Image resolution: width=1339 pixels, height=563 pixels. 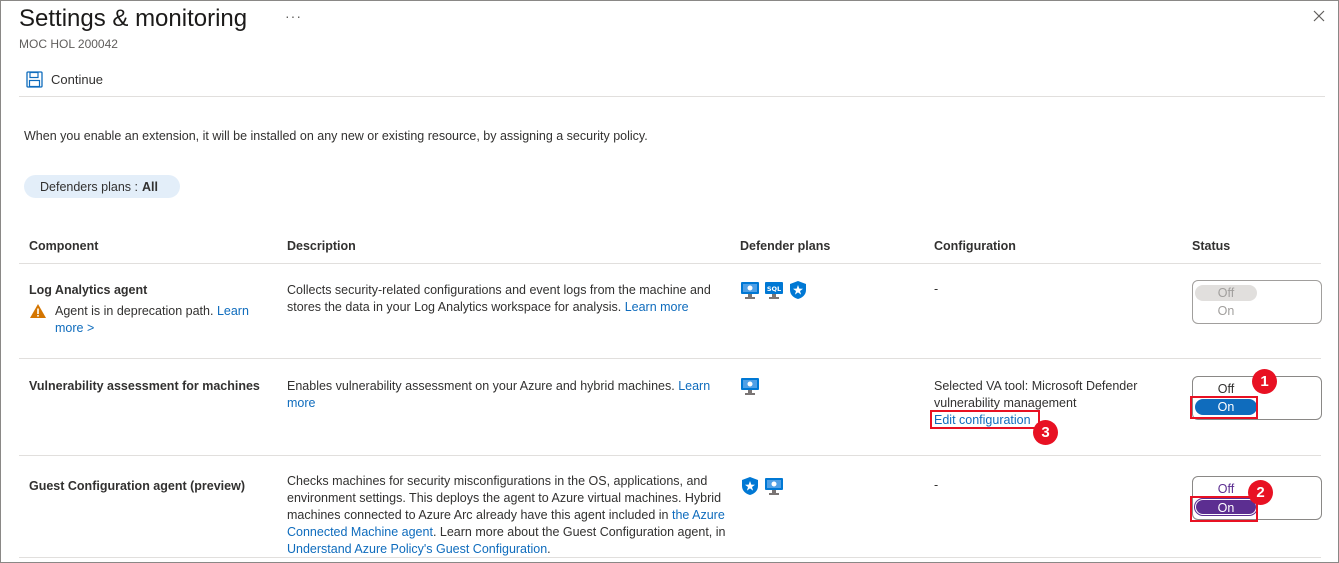 I want to click on column-header-component: Component, so click(x=64, y=246).